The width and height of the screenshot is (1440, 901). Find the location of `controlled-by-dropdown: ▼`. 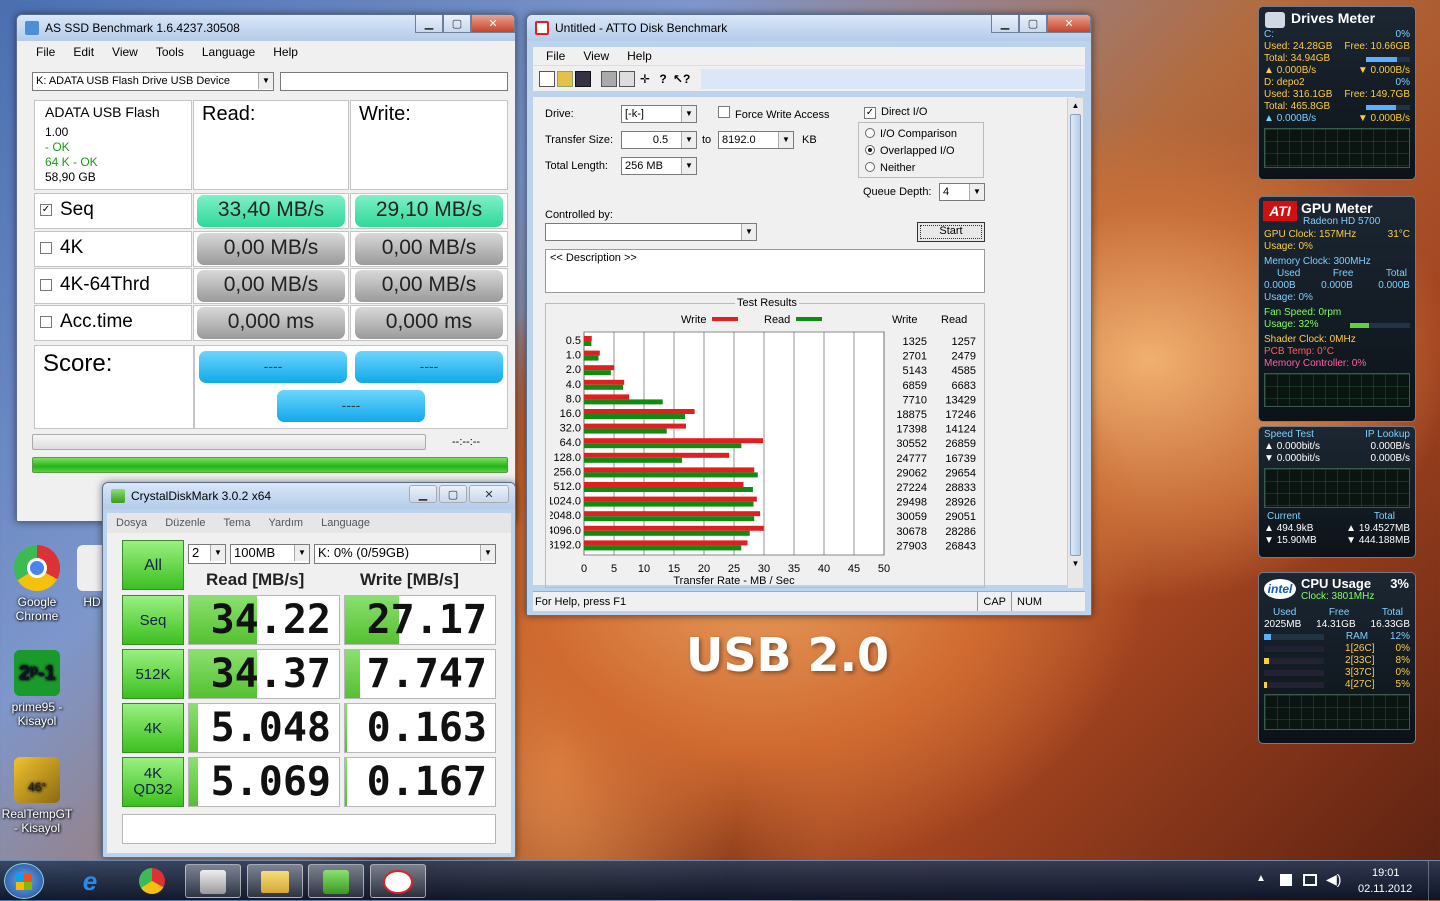

controlled-by-dropdown: ▼ is located at coordinates (651, 232).